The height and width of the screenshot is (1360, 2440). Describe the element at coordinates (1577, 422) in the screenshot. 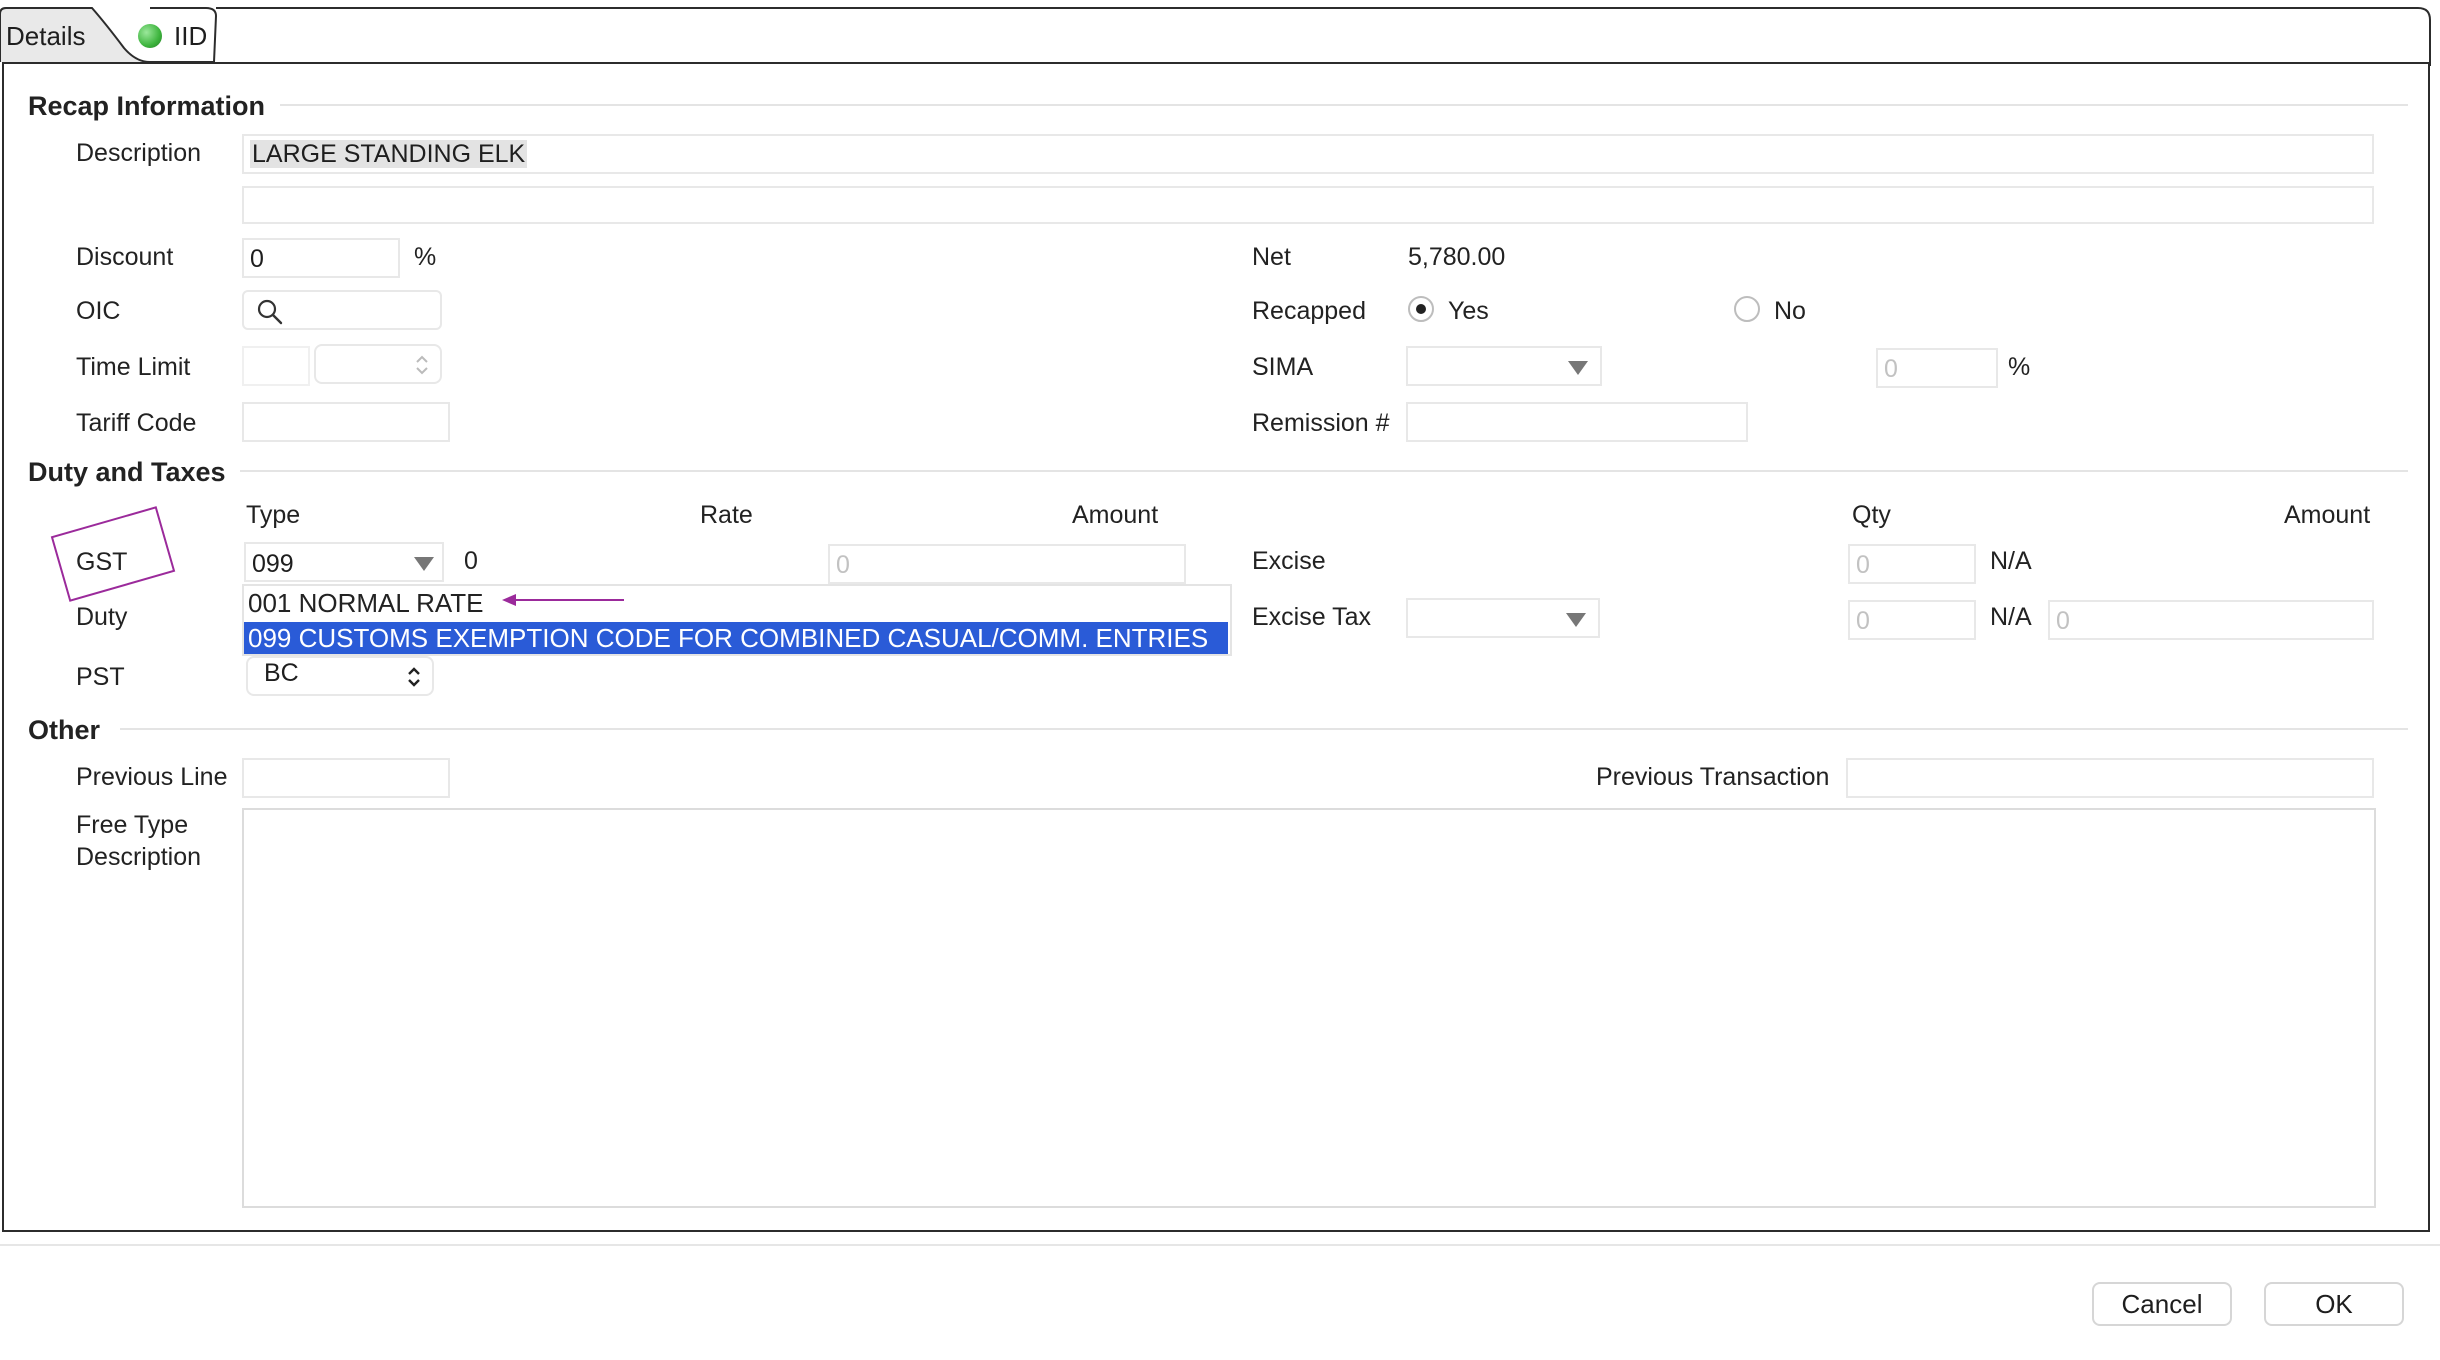

I see `remission-field` at that location.